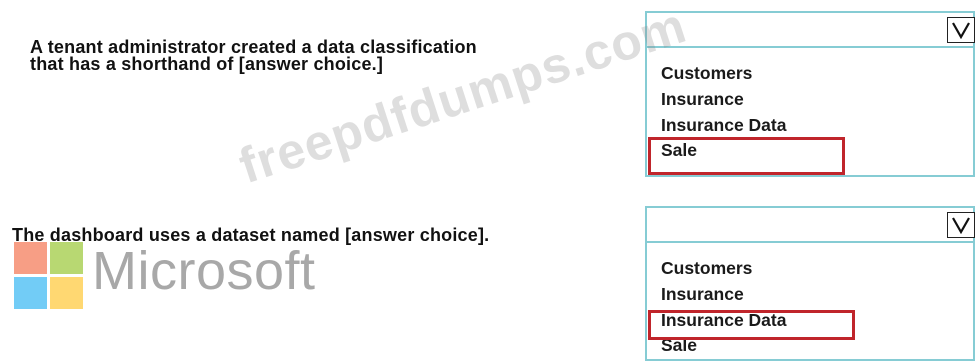 The height and width of the screenshot is (361, 975). Describe the element at coordinates (207, 64) in the screenshot. I see `question-1-line-2: that has a shorthand of [answer choice.]` at that location.